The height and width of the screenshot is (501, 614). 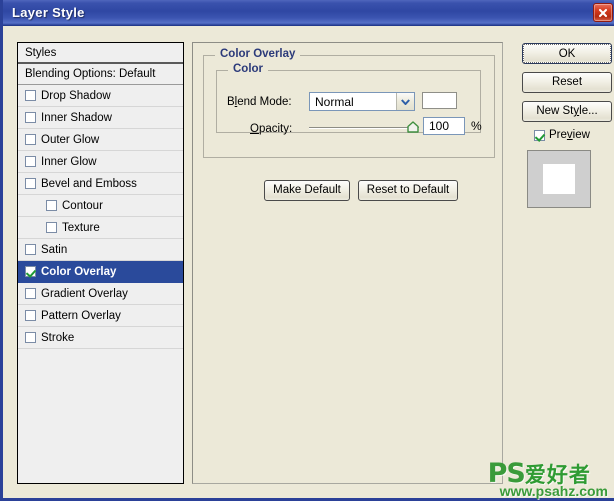 I want to click on checkbox-outer-glow, so click(x=30, y=139).